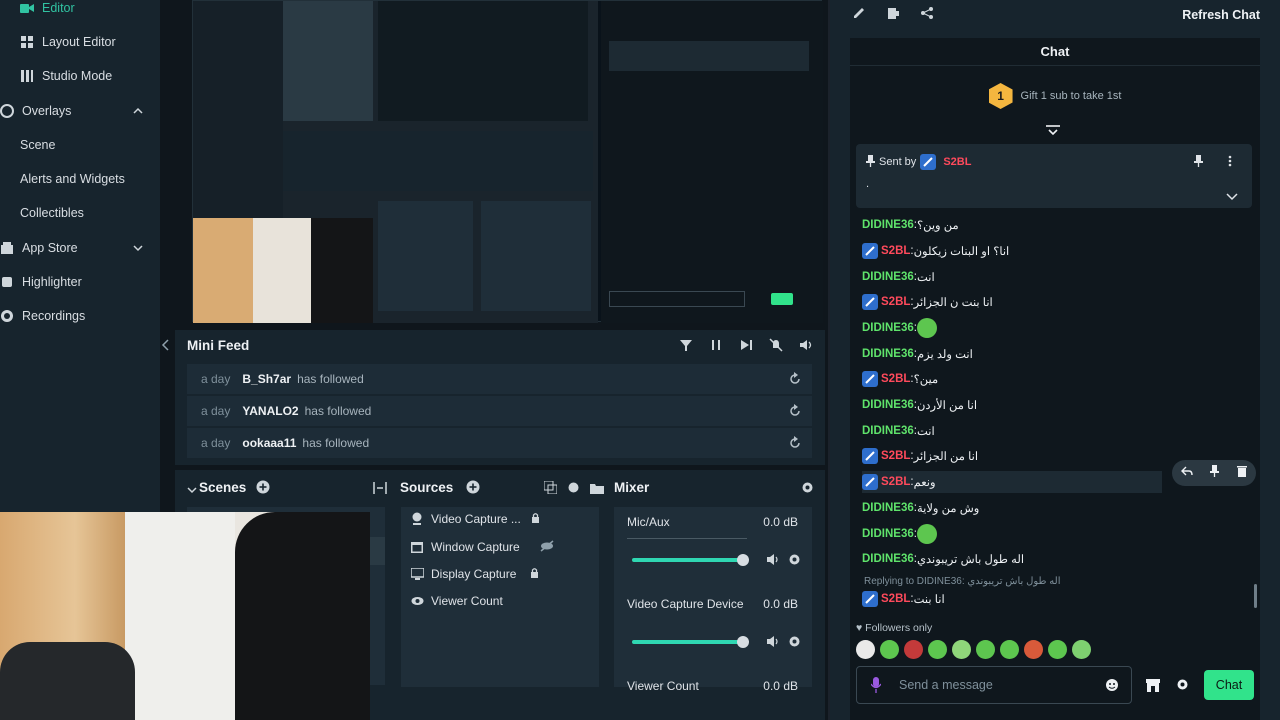 This screenshot has width=1280, height=720. I want to click on hidden-eye-icon, so click(547, 547).